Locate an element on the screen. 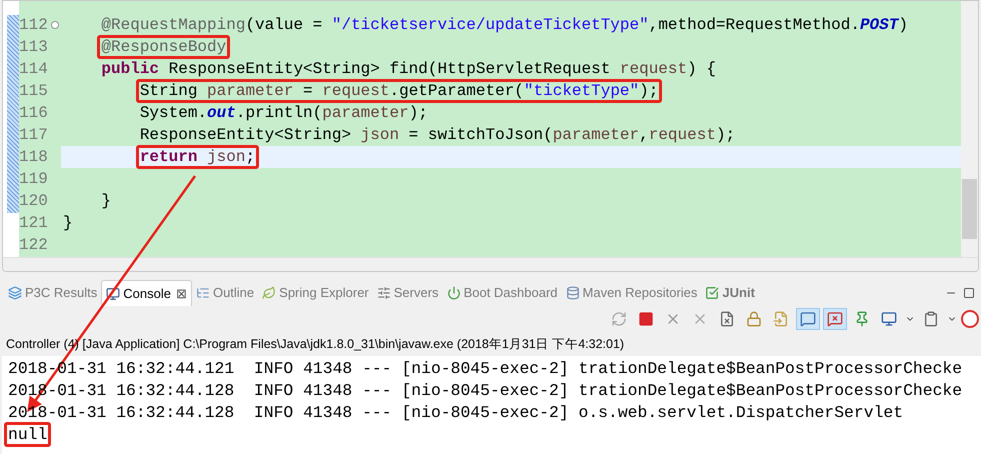  leaf-icon is located at coordinates (269, 293).